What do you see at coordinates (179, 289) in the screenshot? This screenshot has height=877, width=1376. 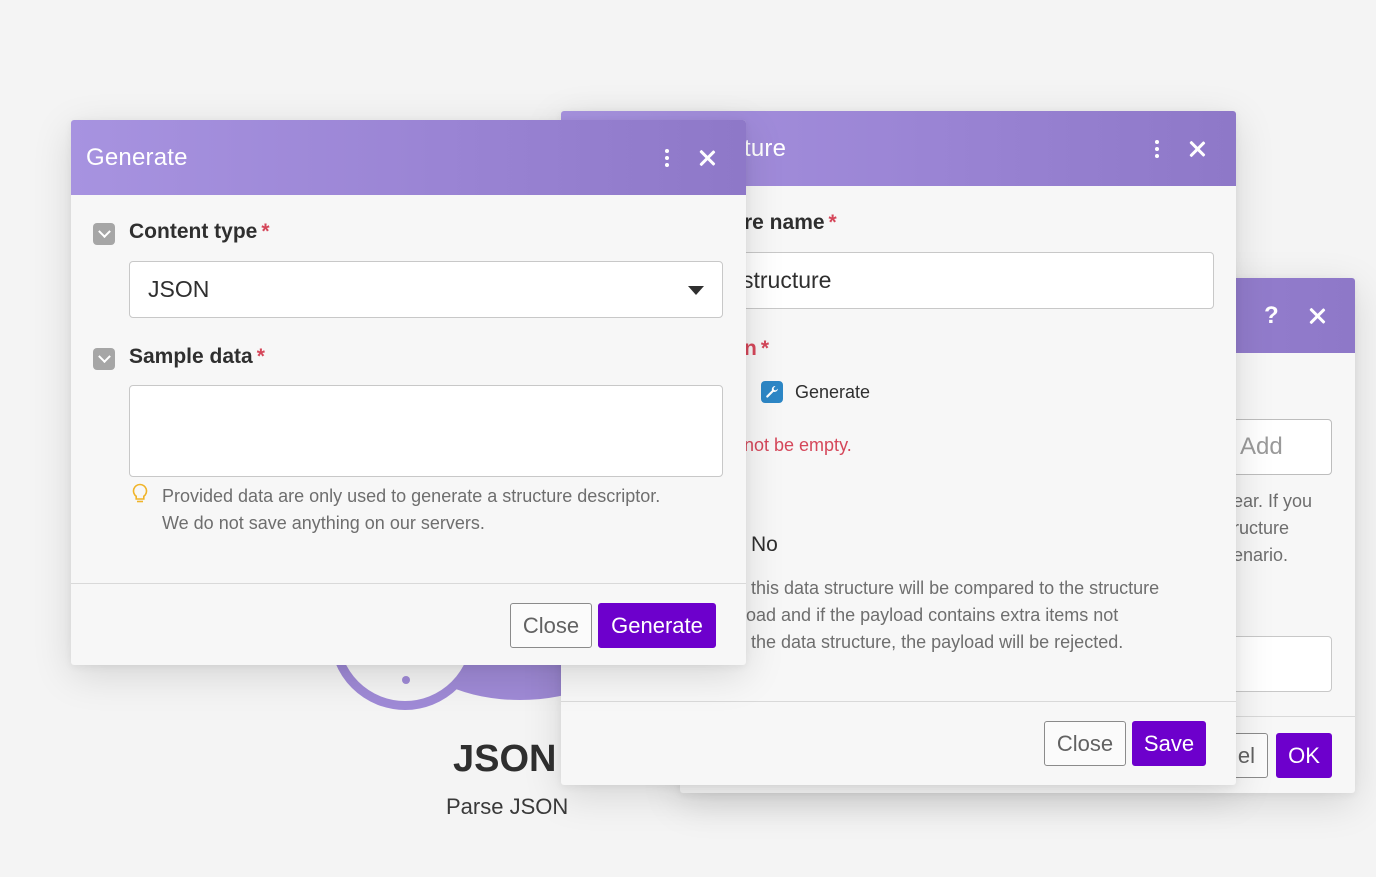 I see `content-type-value: JSON` at bounding box center [179, 289].